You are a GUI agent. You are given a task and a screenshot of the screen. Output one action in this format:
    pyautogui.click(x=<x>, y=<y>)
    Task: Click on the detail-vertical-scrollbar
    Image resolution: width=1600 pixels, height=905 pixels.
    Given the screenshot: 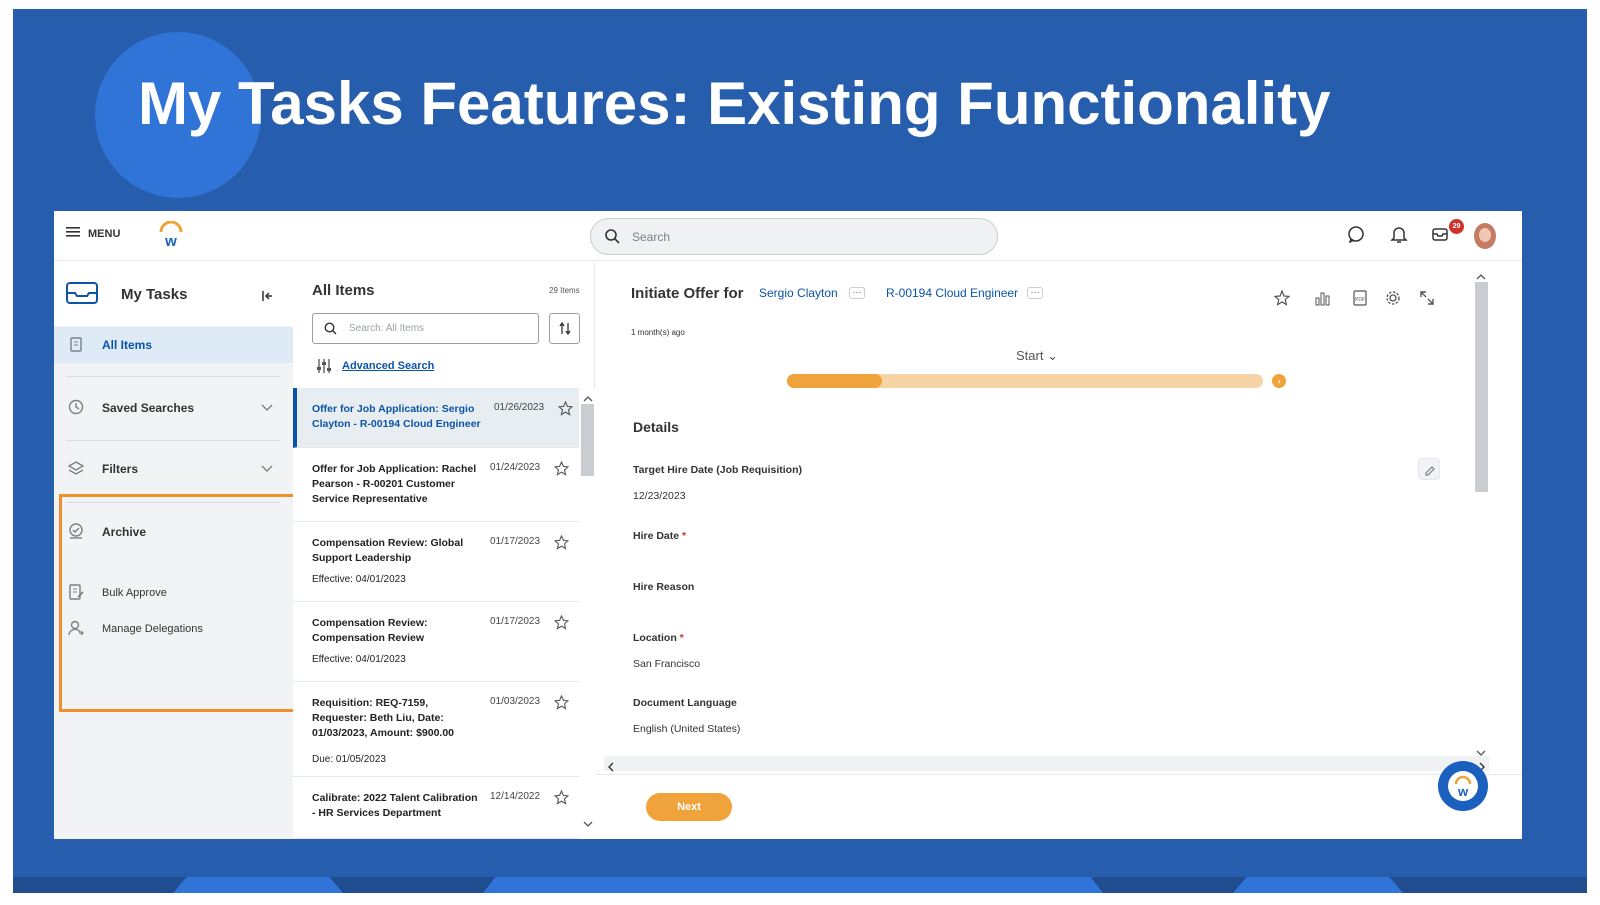 What is the action you would take?
    pyautogui.click(x=1481, y=511)
    